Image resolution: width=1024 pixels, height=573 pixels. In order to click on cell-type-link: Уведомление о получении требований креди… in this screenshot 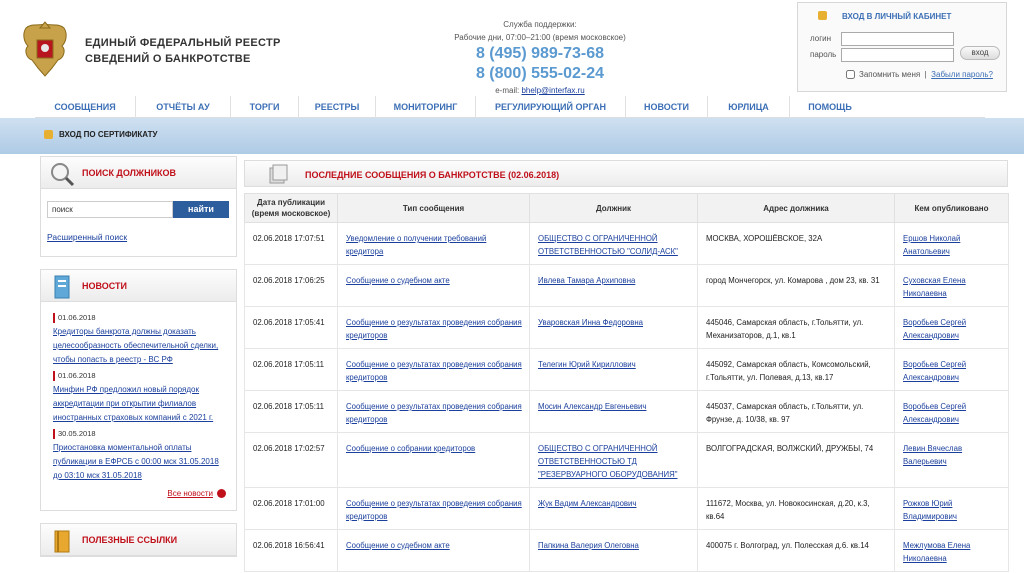, I will do `click(416, 245)`.